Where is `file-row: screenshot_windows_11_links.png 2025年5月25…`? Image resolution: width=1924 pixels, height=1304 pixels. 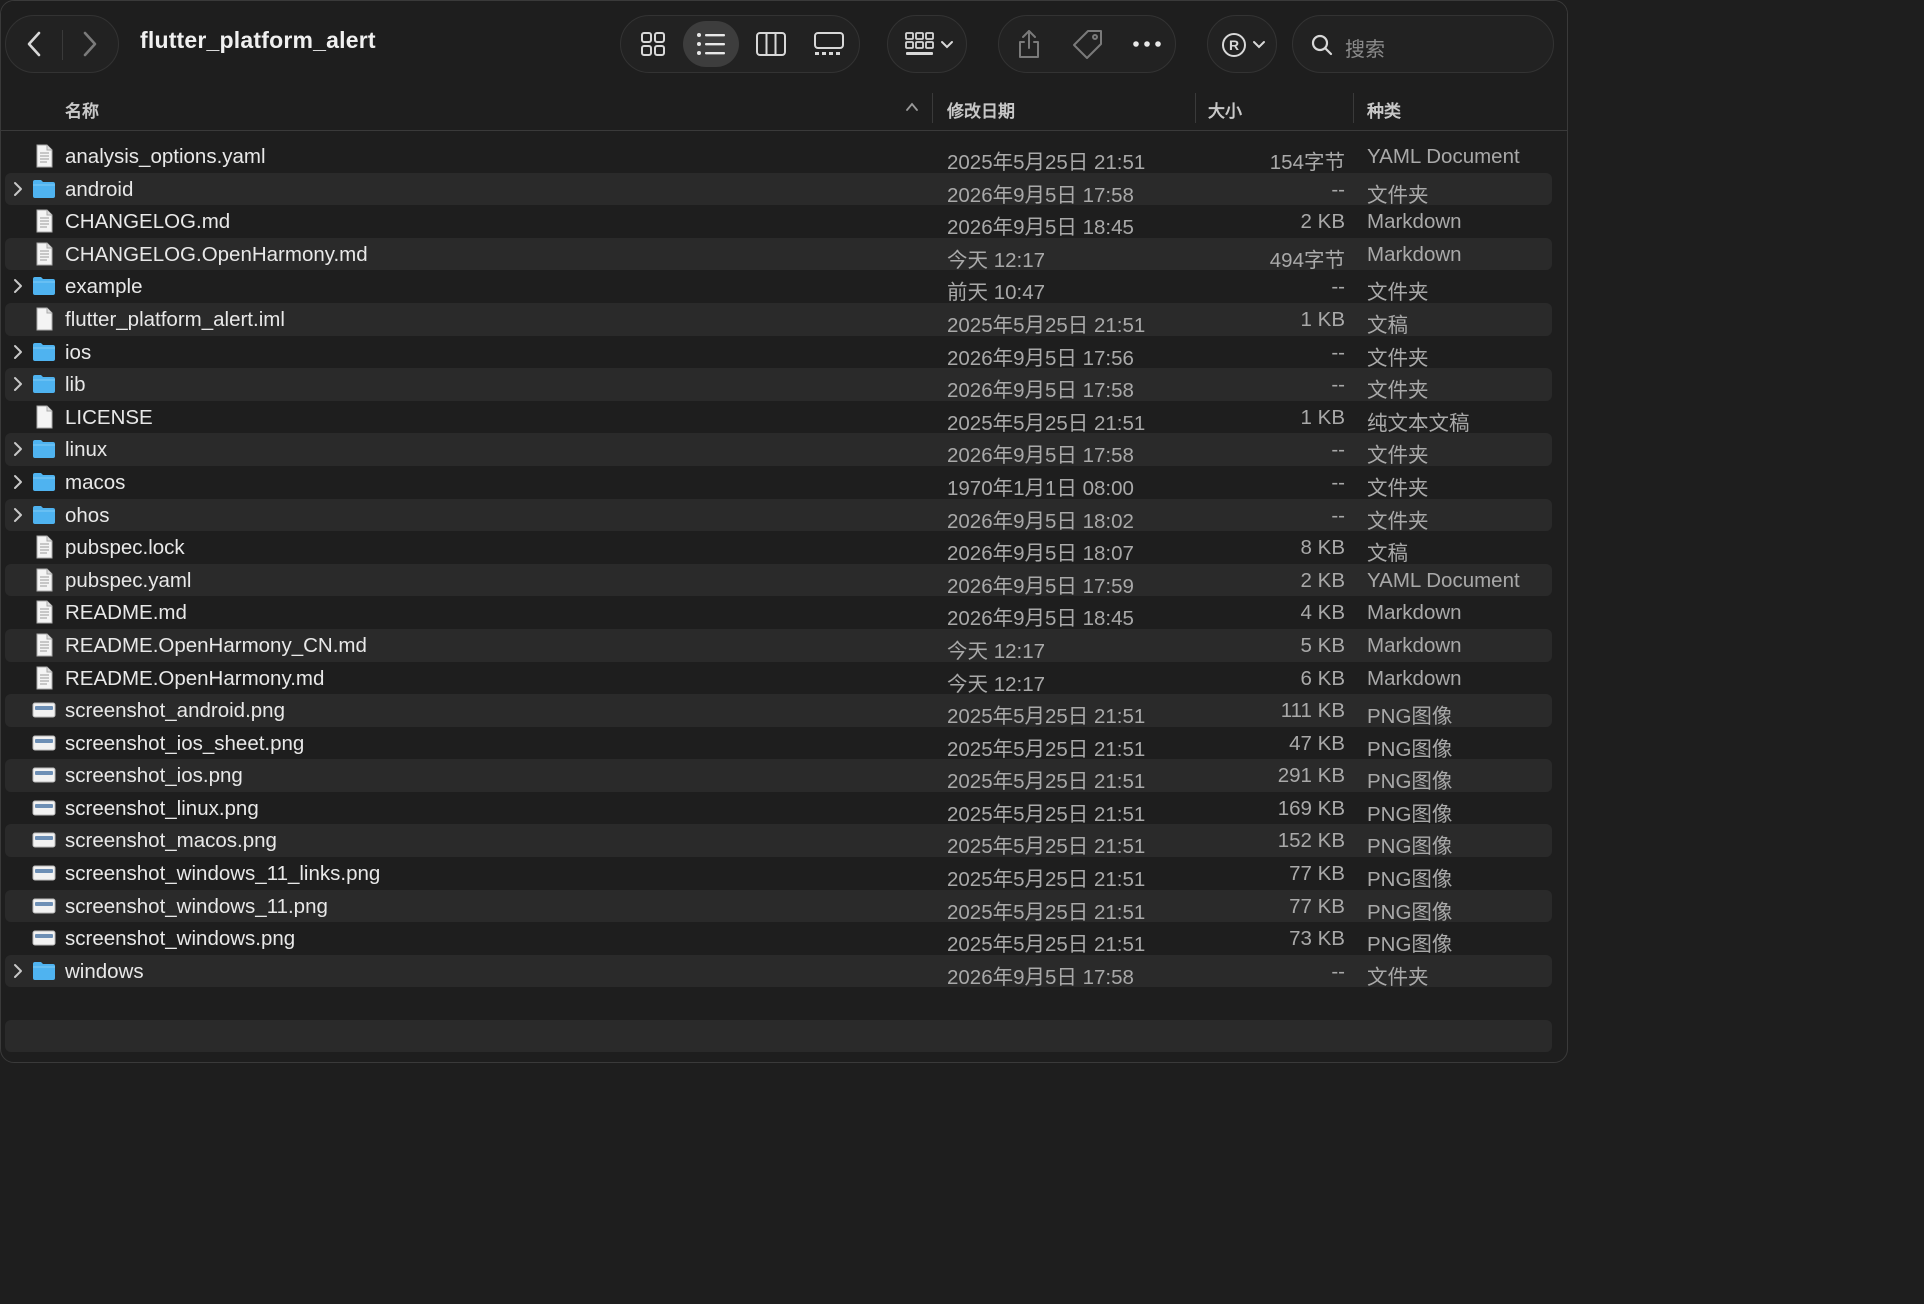 file-row: screenshot_windows_11_links.png 2025年5月25… is located at coordinates (778, 874).